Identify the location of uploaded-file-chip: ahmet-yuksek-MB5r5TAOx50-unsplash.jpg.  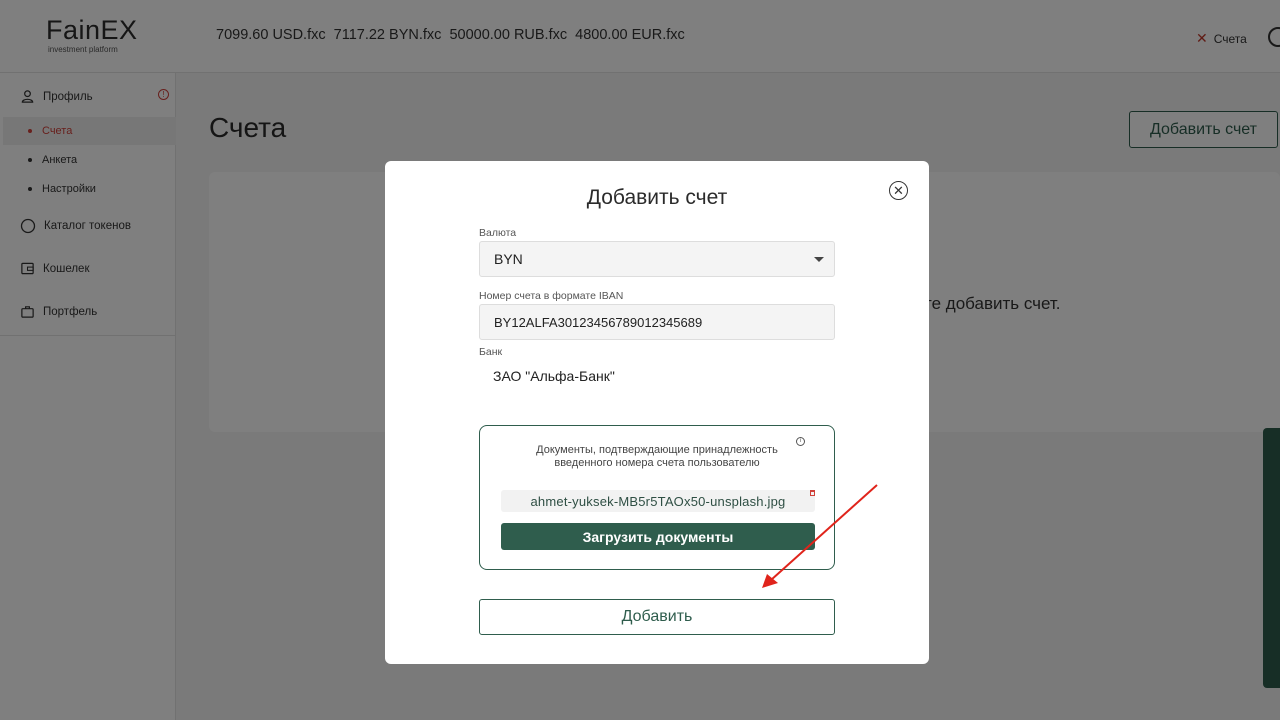
(658, 501).